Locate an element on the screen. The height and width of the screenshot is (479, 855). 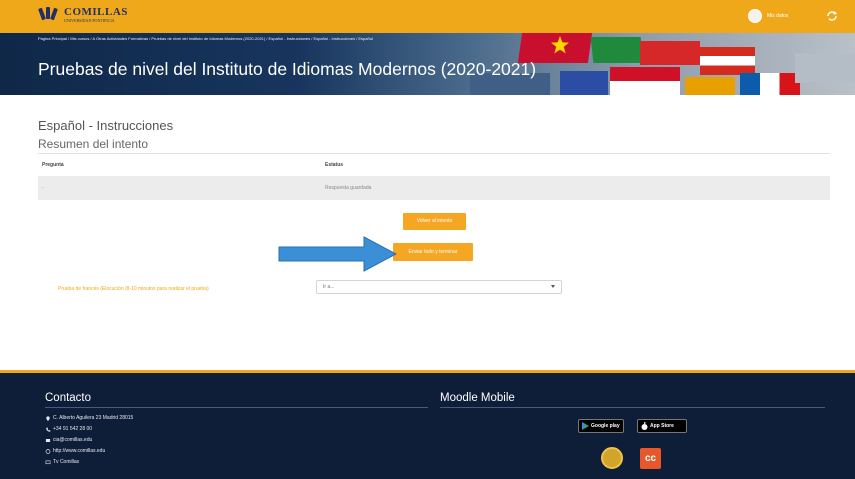
comillas-logo: COMILLAS UNIVERSIDAD PONTIFICIA is located at coordinates (83, 15).